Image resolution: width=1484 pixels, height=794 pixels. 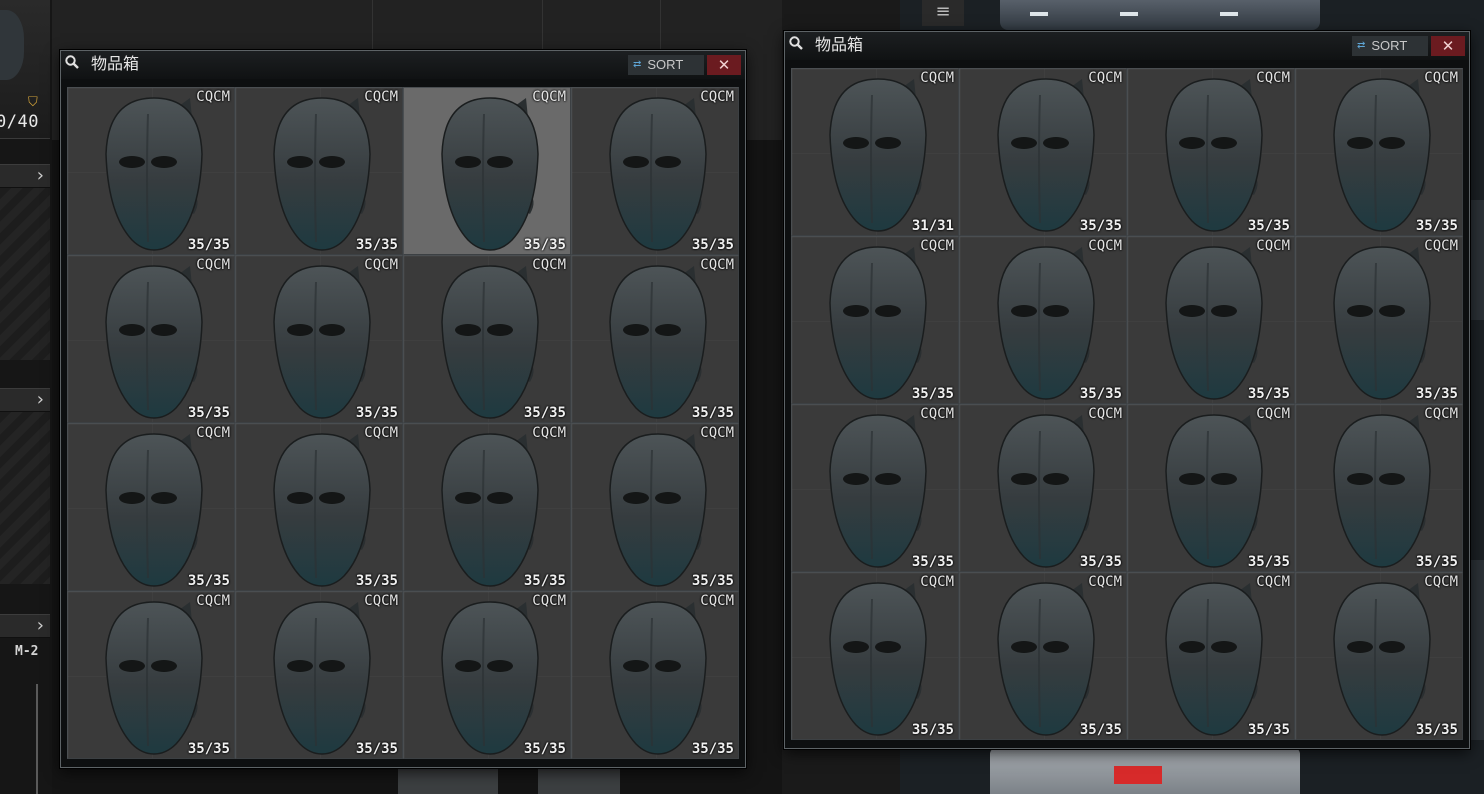 What do you see at coordinates (1145, 771) in the screenshot?
I see `crate-image` at bounding box center [1145, 771].